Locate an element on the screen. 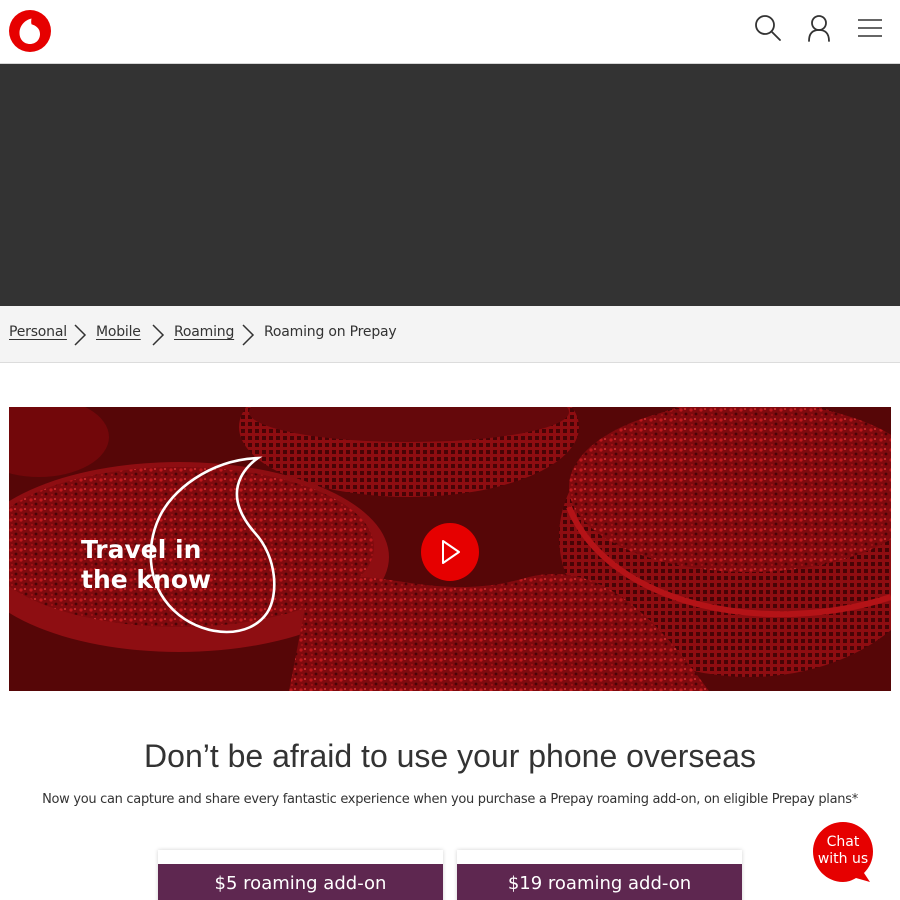 Image resolution: width=900 pixels, height=900 pixels. search-icon is located at coordinates (768, 28).